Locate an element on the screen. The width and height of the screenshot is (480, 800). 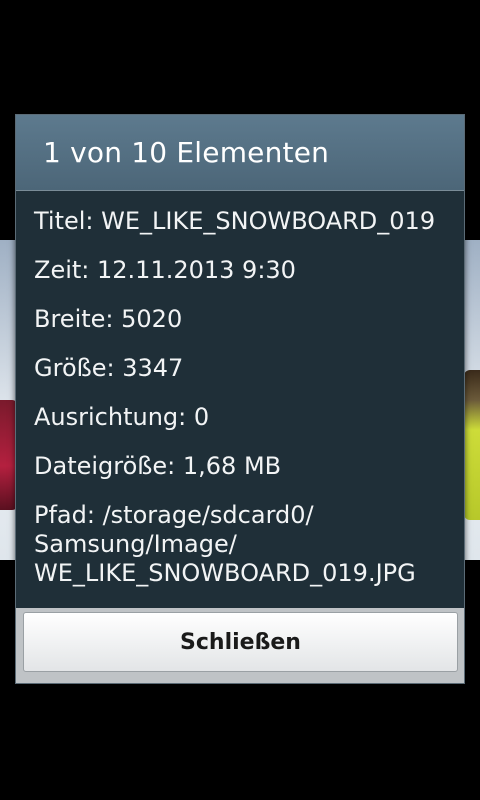
detail-title: Titel: WE_LIKE_SNOWBOARD_019 is located at coordinates (235, 221).